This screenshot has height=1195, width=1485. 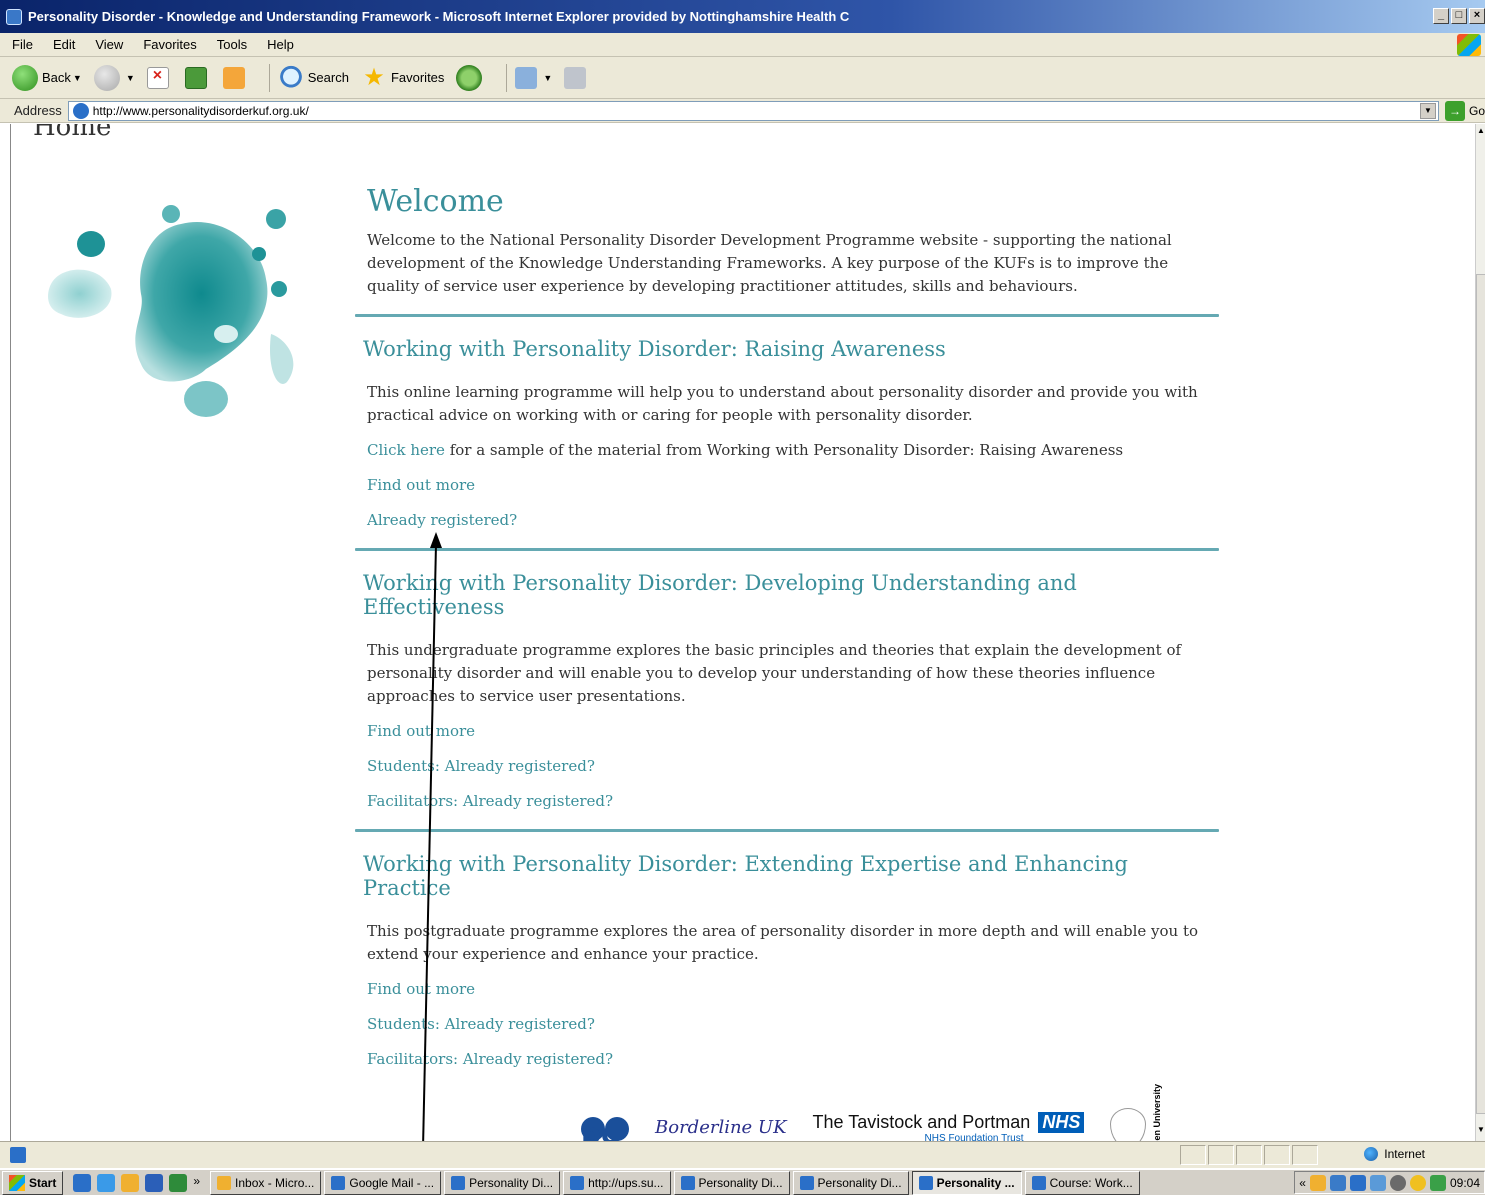 What do you see at coordinates (1480, 694) in the screenshot?
I see `scrollbar-thumb` at bounding box center [1480, 694].